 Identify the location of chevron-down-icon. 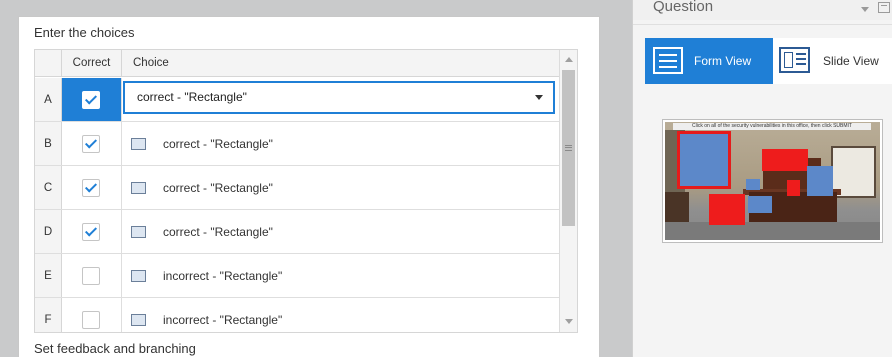
(539, 97).